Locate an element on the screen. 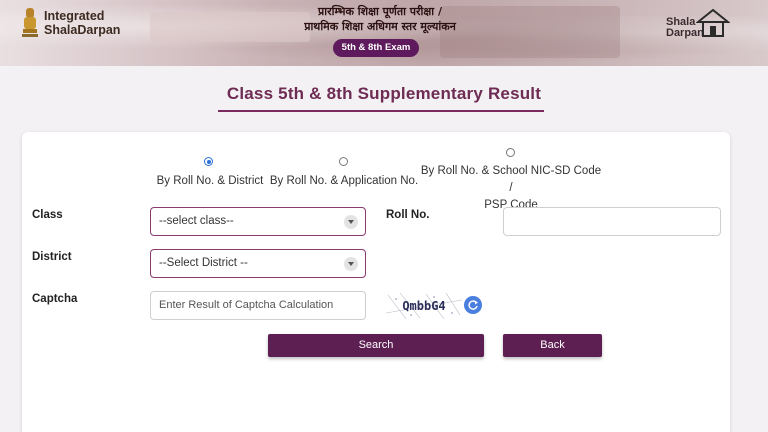  brand-line-2: ShalaDarpan is located at coordinates (82, 30).